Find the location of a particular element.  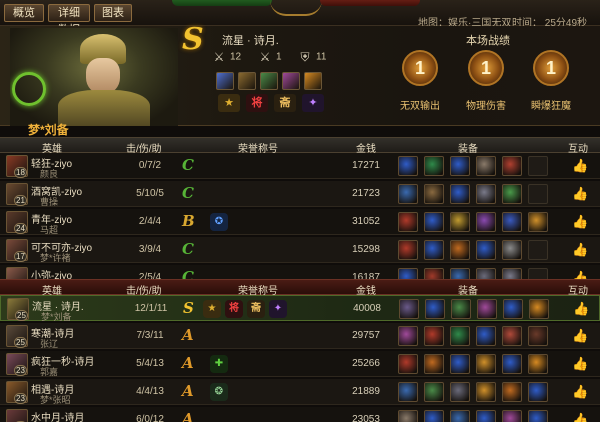

kills-value: 12 is located at coordinates (236, 57).